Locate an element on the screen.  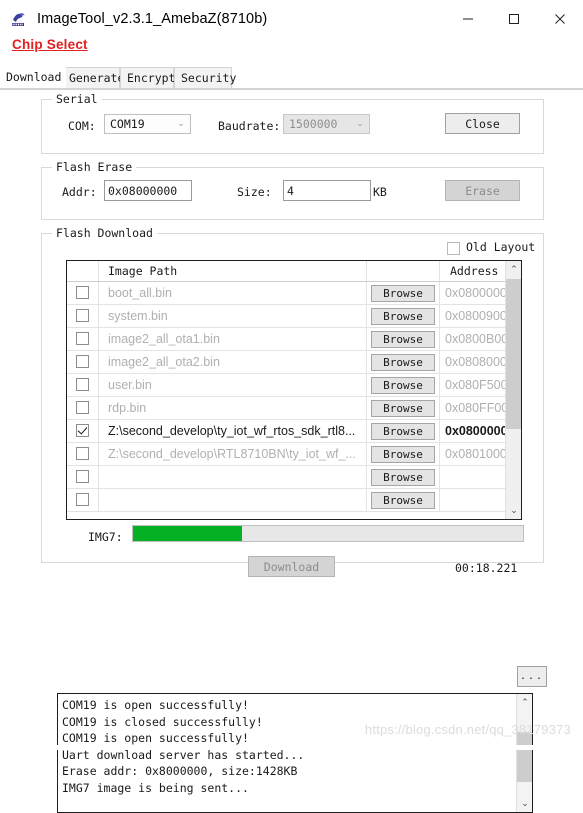
table-row: boot_all.bin Browse 0x08000000 is located at coordinates (294, 293).